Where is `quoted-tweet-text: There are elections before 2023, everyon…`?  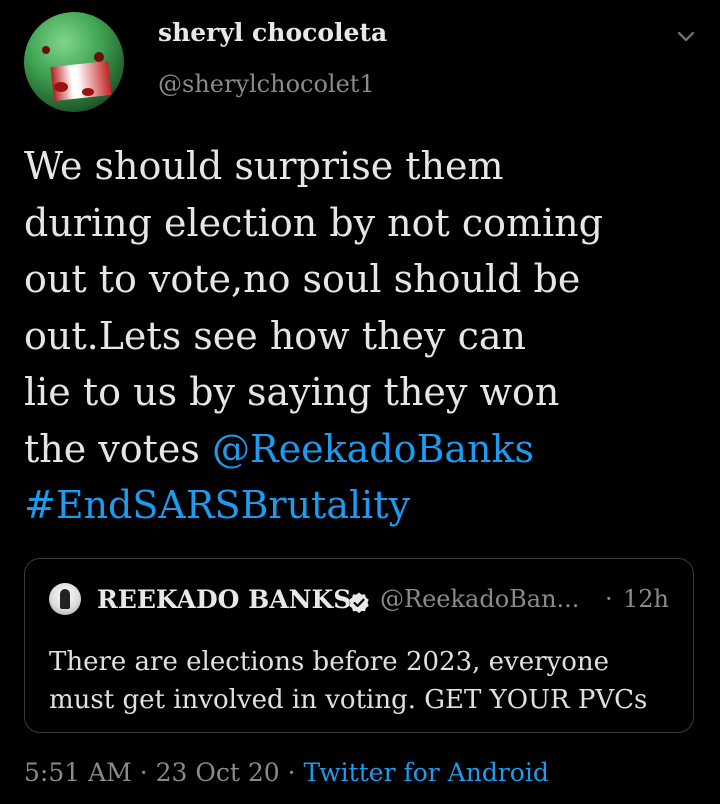 quoted-tweet-text: There are elections before 2023, everyon… is located at coordinates (348, 681).